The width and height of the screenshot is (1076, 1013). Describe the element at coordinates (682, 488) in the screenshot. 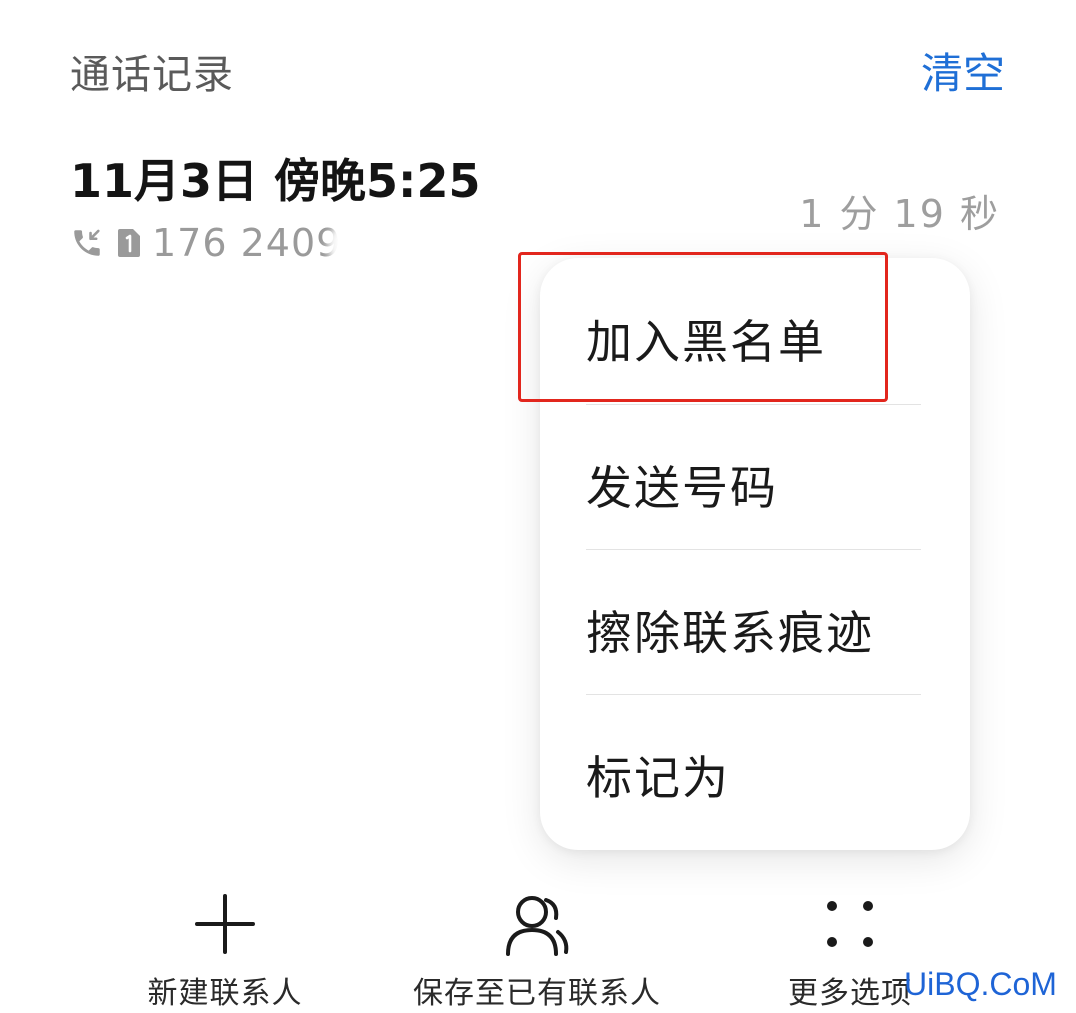

I see `menu-item-label: 发送号码` at that location.